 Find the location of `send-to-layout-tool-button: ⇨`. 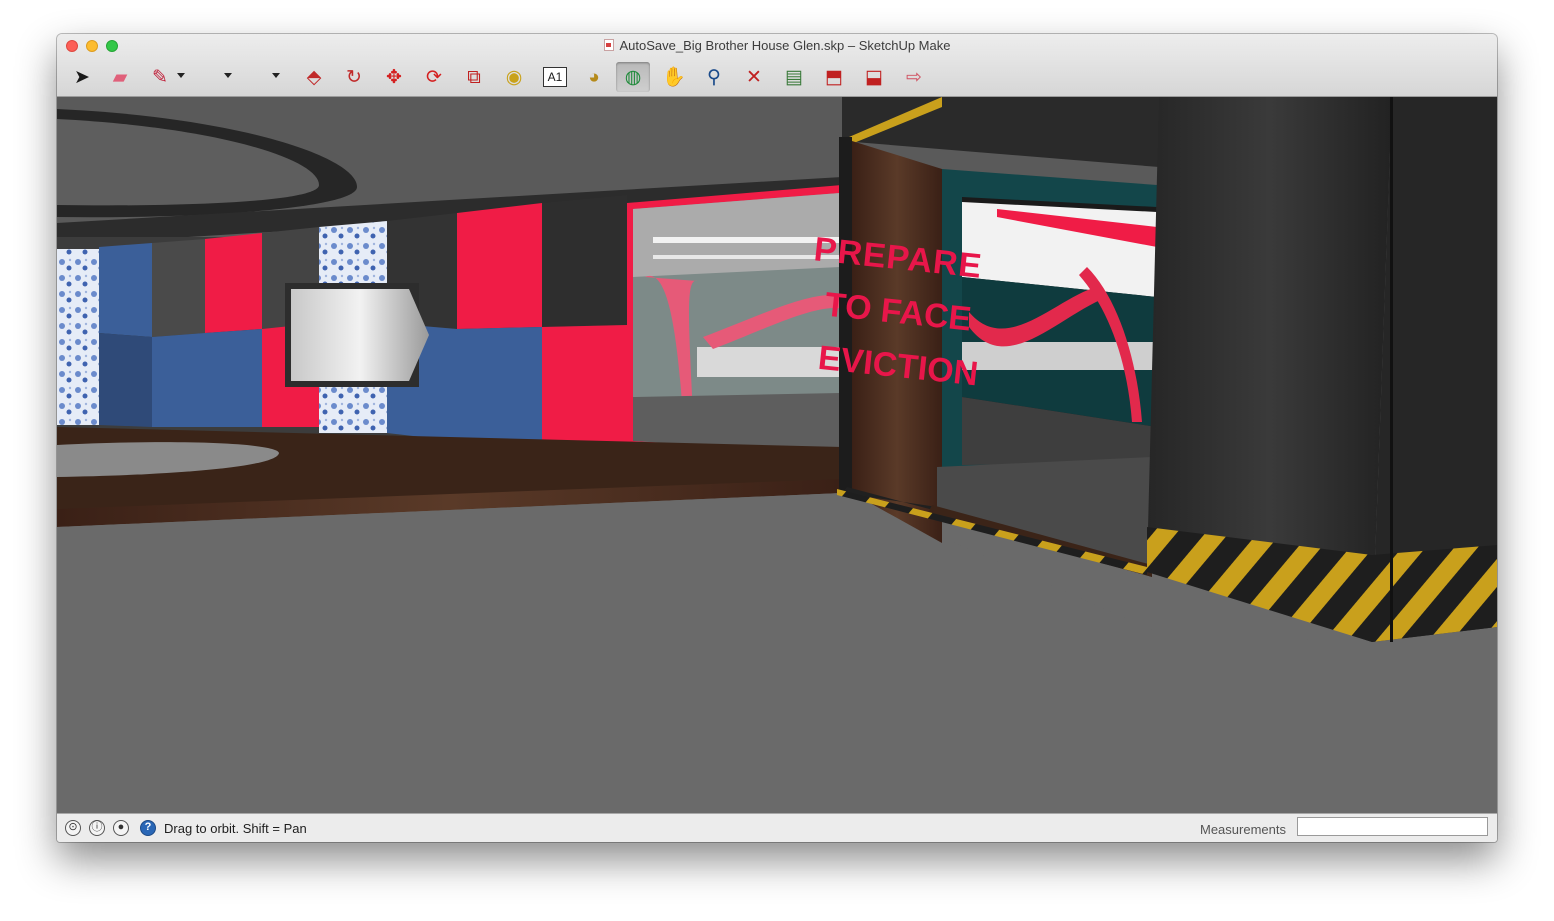

send-to-layout-tool-button: ⇨ is located at coordinates (914, 77).